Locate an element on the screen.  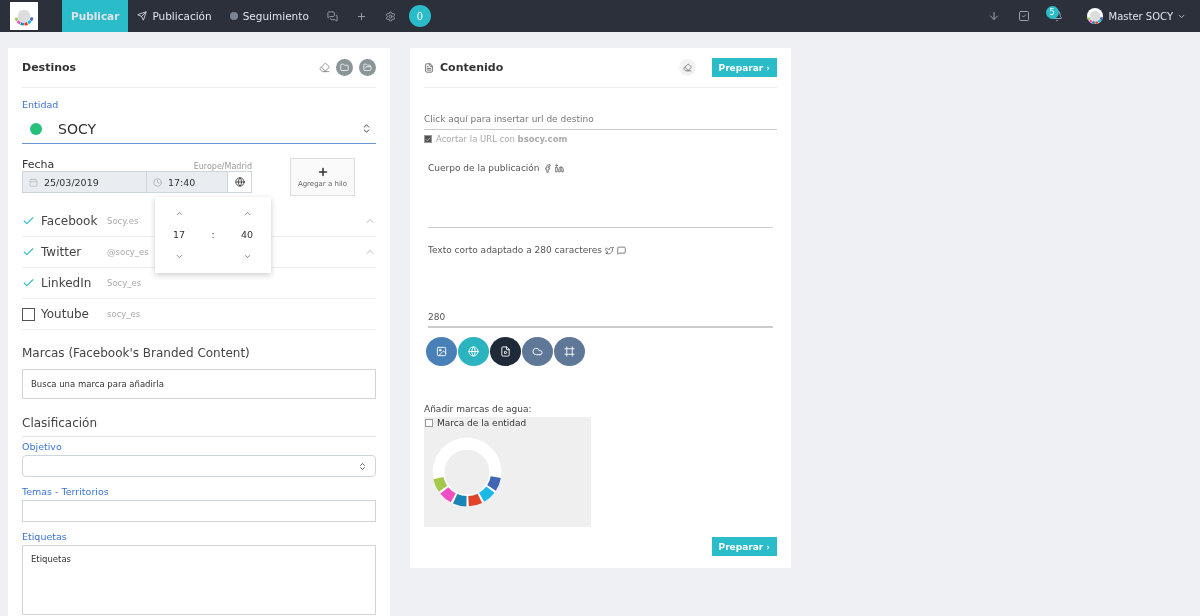
plus-icon is located at coordinates (322, 172).